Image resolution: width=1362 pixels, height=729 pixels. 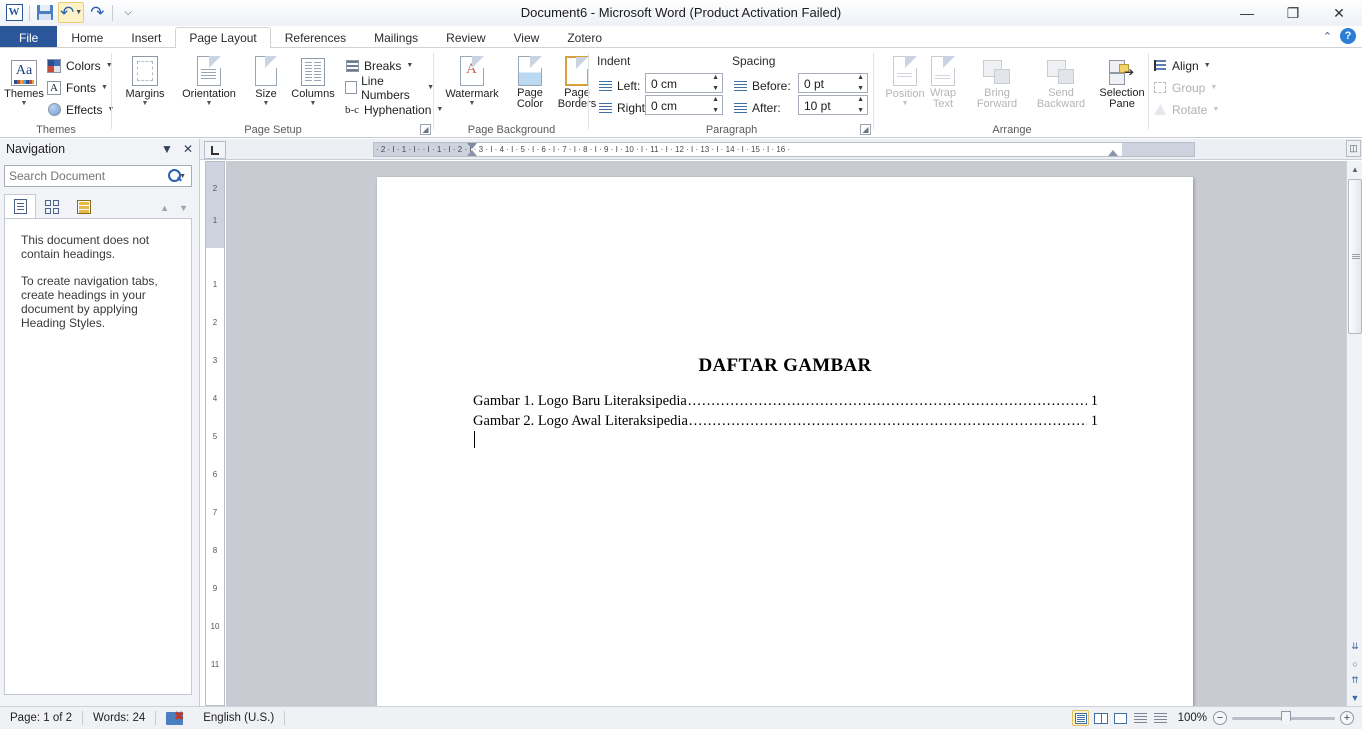 What do you see at coordinates (80, 109) in the screenshot?
I see `theme-effects-button: Effects ▼` at bounding box center [80, 109].